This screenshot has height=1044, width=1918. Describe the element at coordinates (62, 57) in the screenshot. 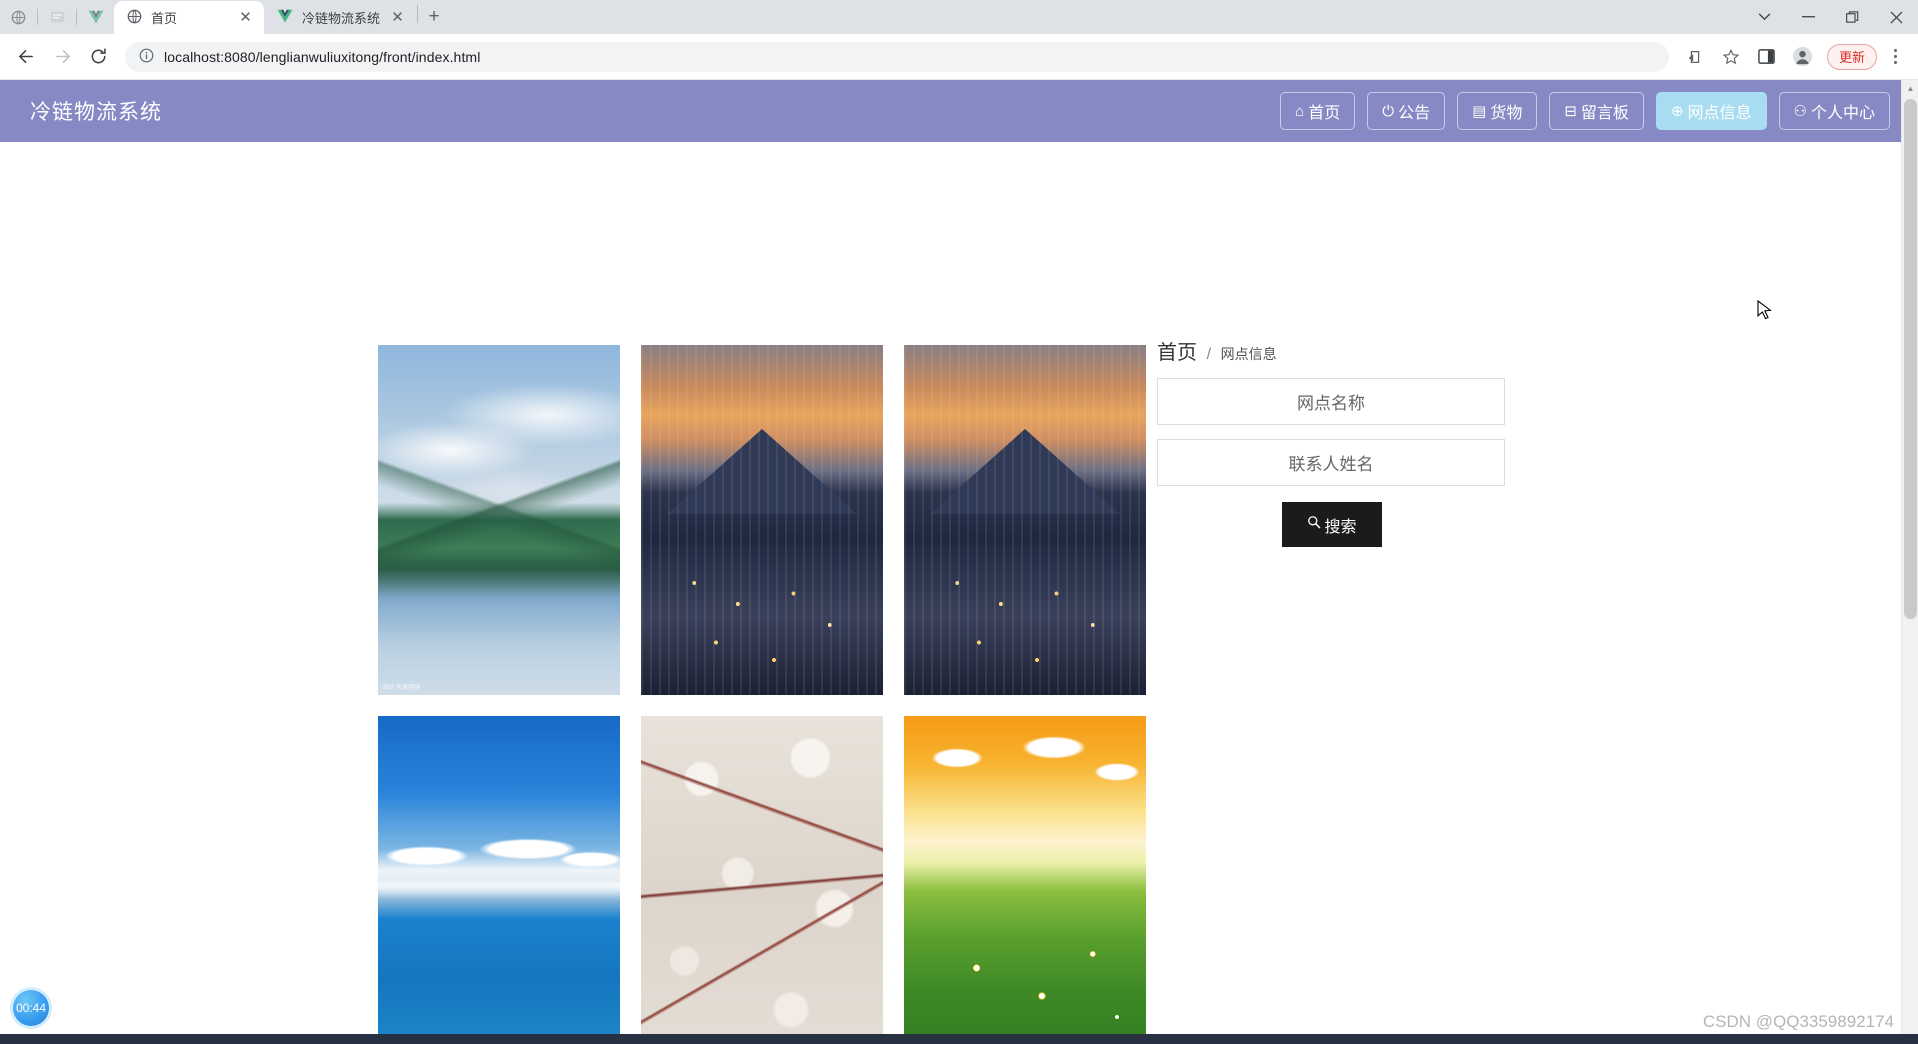

I see `forward-button` at that location.